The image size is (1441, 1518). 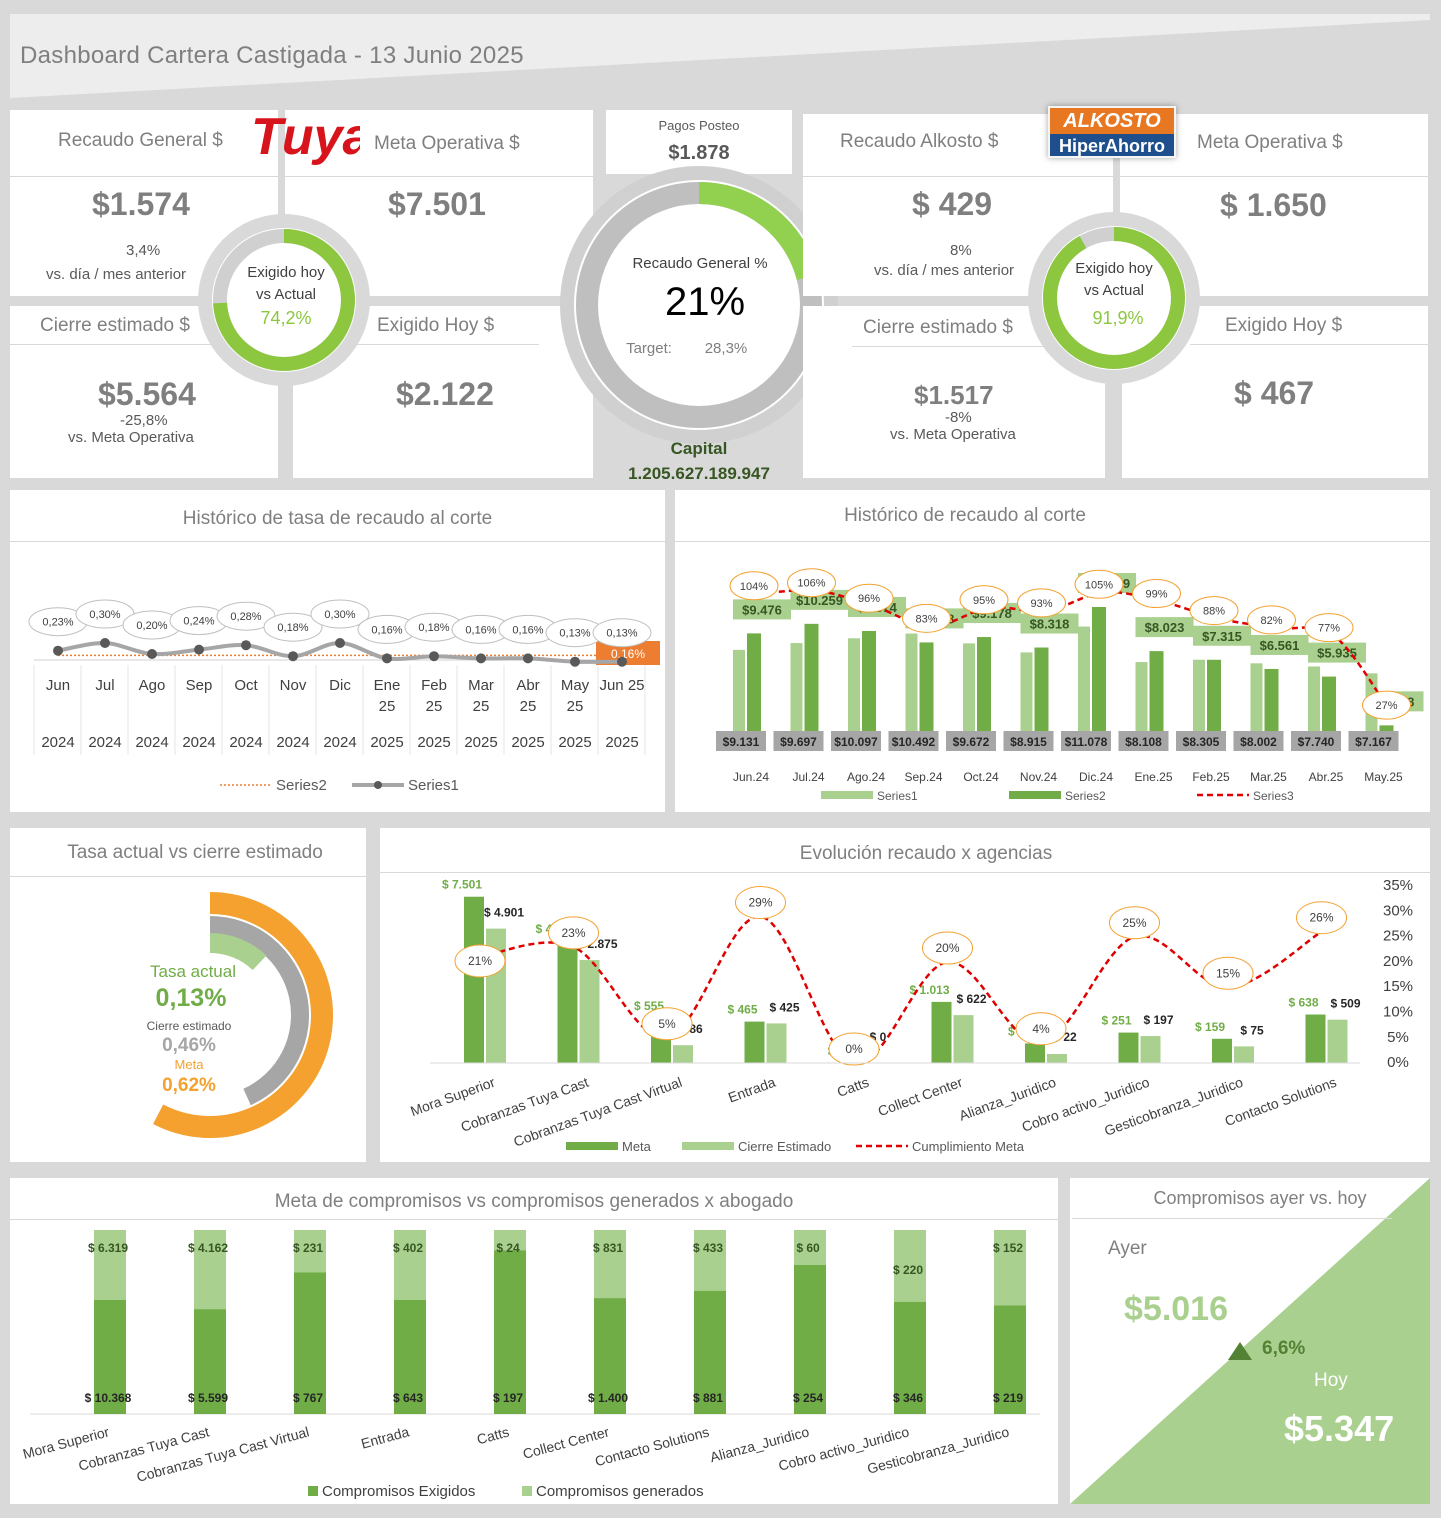 I want to click on month-tick: Jun, so click(x=58, y=685).